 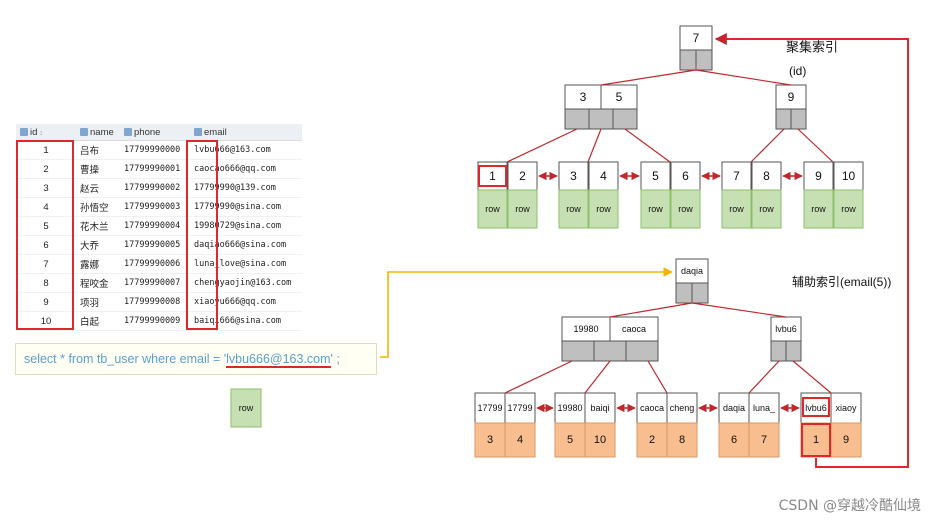 What do you see at coordinates (603, 176) in the screenshot?
I see `leaf-key-label: 4` at bounding box center [603, 176].